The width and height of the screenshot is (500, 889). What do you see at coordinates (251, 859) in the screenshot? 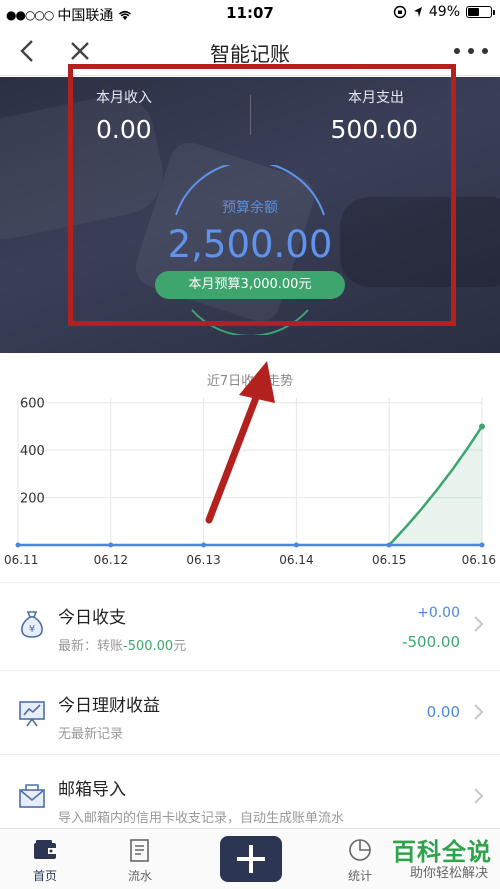
I see `add-record-button` at bounding box center [251, 859].